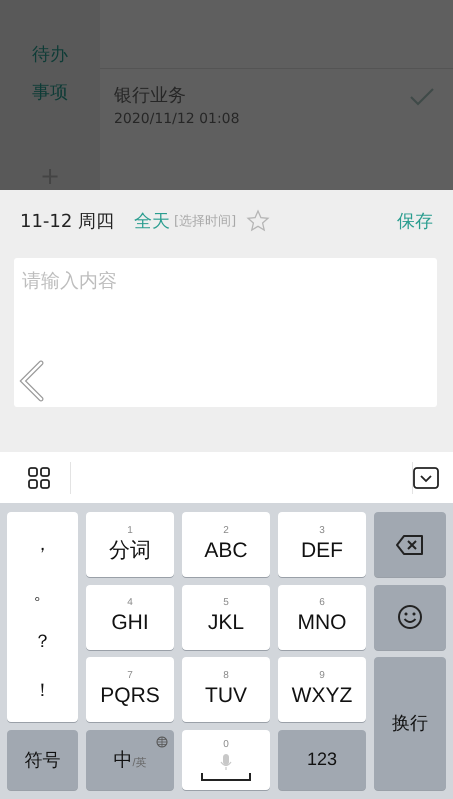 This screenshot has width=453, height=799. Describe the element at coordinates (130, 544) in the screenshot. I see `letter-key: 1 分词` at that location.